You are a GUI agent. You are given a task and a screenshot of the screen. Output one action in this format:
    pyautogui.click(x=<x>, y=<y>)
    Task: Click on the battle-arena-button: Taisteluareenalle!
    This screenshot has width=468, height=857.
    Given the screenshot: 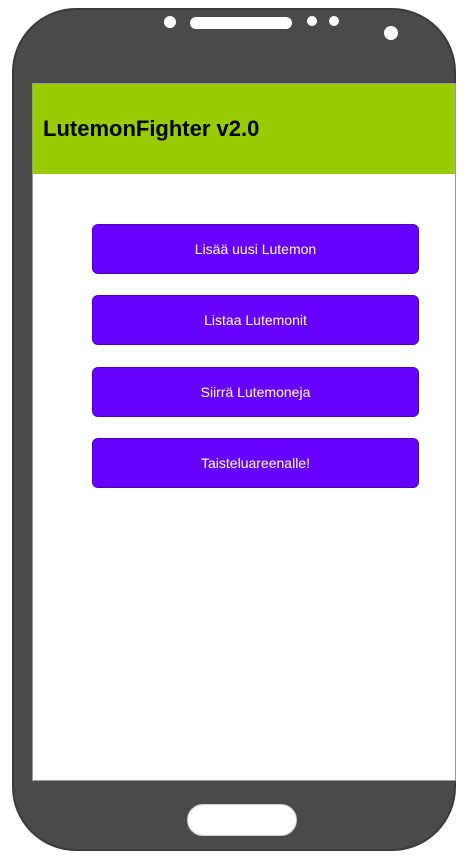 What is the action you would take?
    pyautogui.click(x=255, y=463)
    